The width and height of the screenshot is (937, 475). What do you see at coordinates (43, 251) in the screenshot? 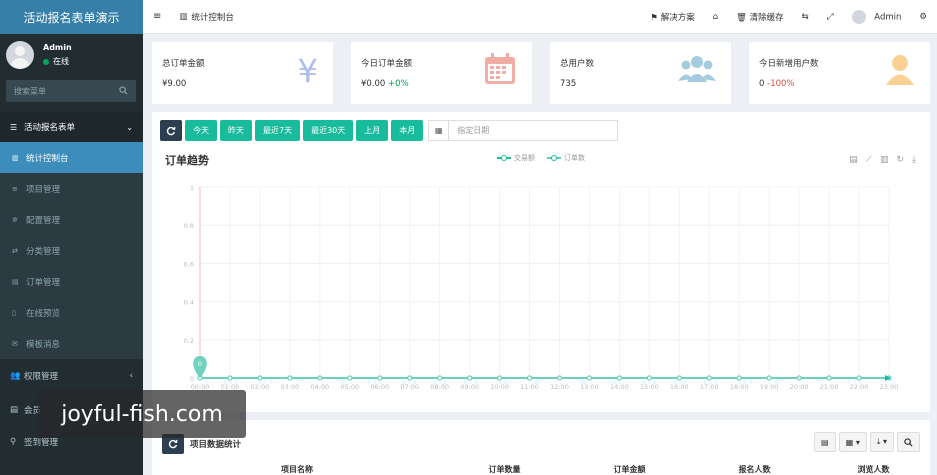
I see `sidebar-item-label: 分类管理` at bounding box center [43, 251].